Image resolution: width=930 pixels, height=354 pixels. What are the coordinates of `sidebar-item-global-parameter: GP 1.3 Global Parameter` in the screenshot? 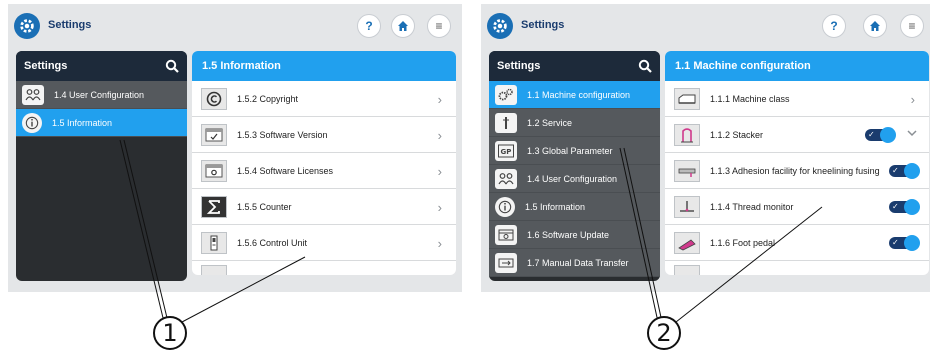 It's located at (574, 151).